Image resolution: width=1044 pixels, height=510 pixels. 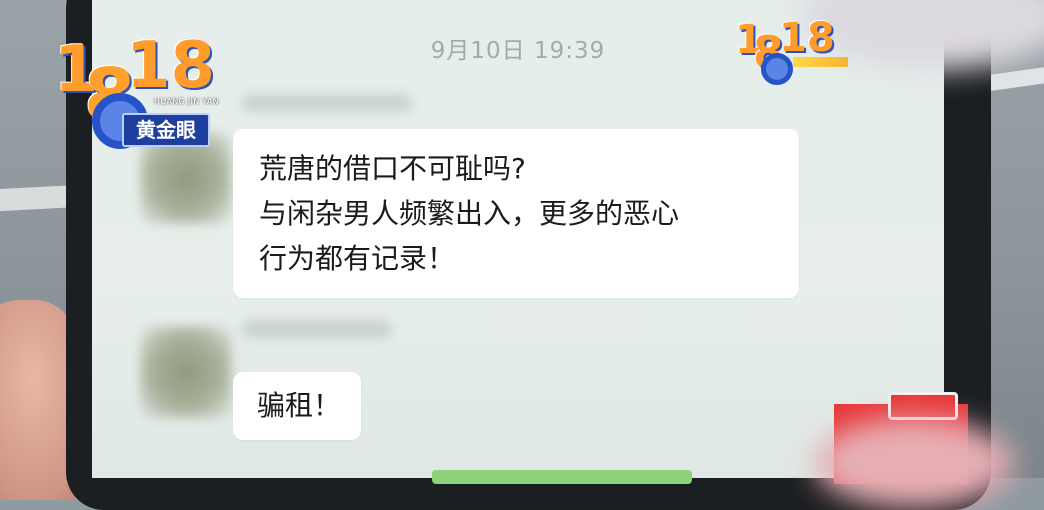 What do you see at coordinates (166, 130) in the screenshot?
I see `logo-name: 黄金眼` at bounding box center [166, 130].